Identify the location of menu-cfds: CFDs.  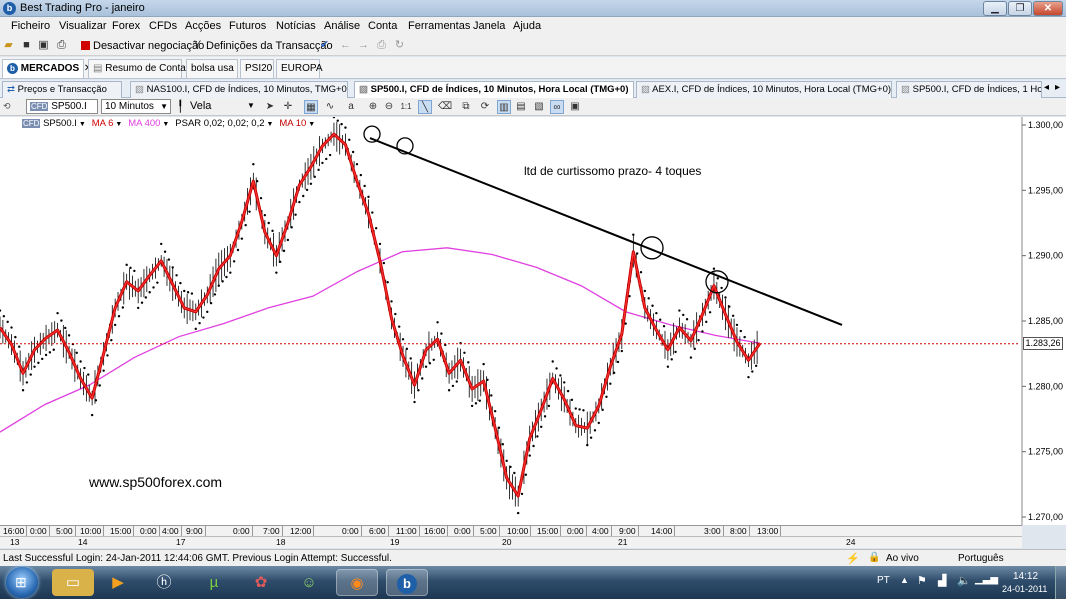
(163, 26).